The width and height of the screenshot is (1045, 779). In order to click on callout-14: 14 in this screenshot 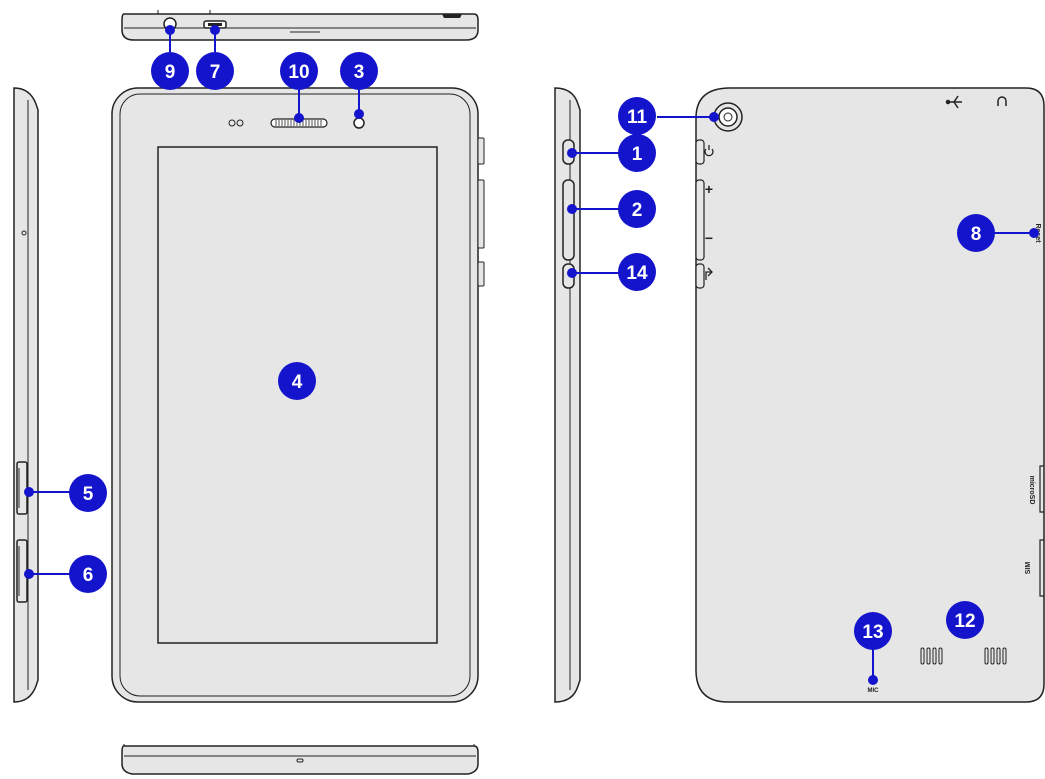, I will do `click(637, 272)`.